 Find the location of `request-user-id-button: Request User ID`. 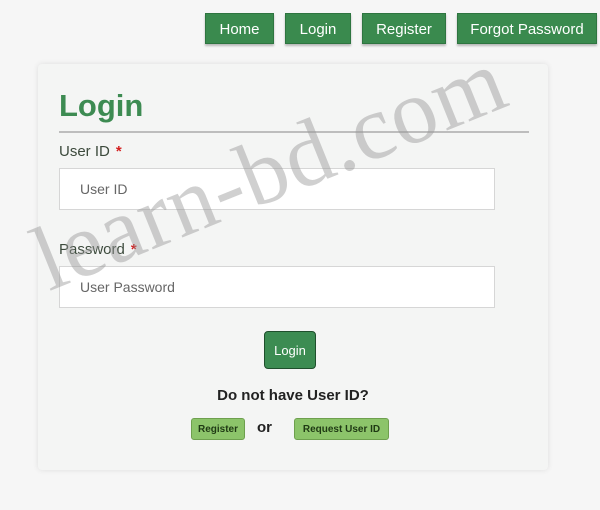

request-user-id-button: Request User ID is located at coordinates (341, 429).